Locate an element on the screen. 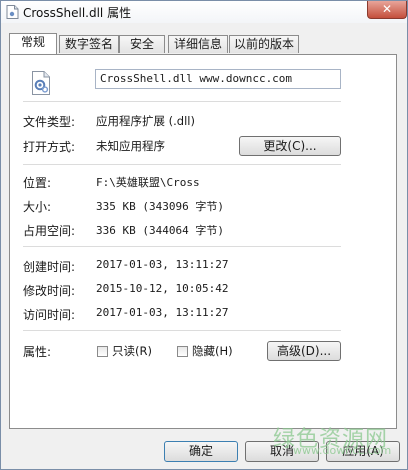  modified-label: 修改时间: is located at coordinates (49, 291).